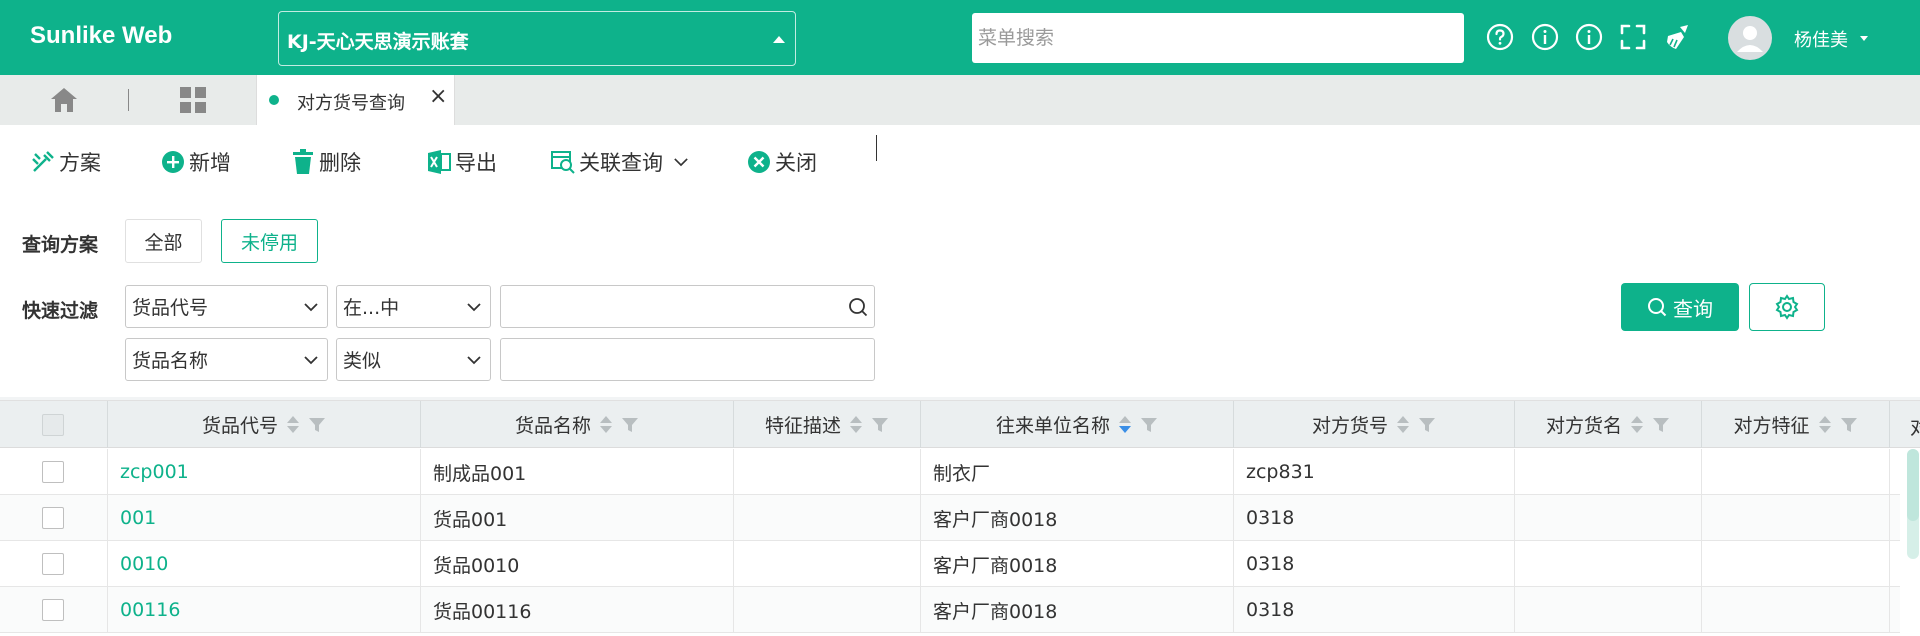  I want to click on column-header: 对方货号, so click(1374, 424).